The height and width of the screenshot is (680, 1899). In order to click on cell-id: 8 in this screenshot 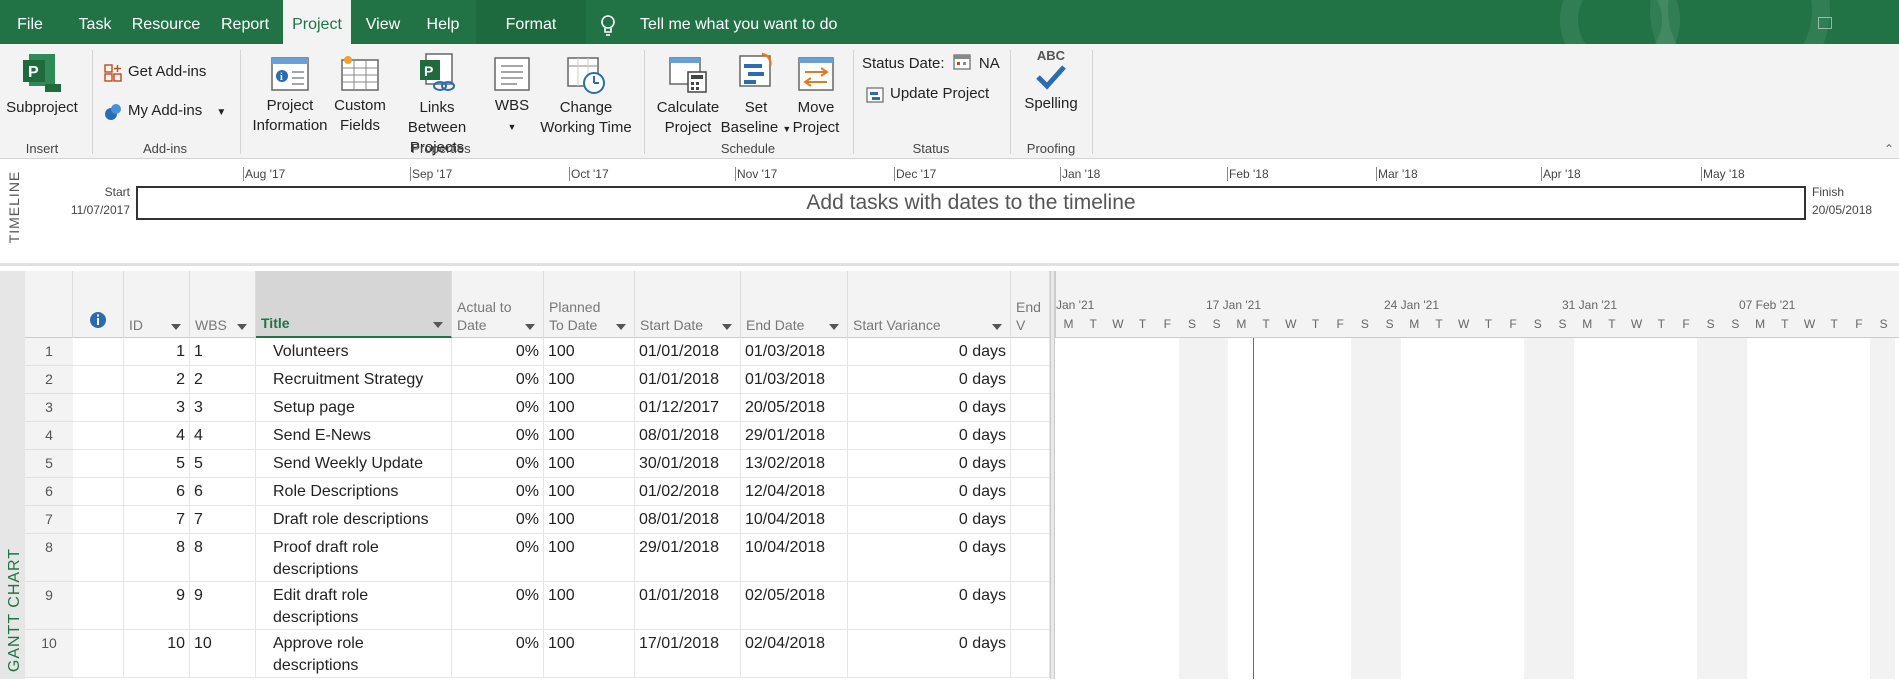, I will do `click(157, 557)`.